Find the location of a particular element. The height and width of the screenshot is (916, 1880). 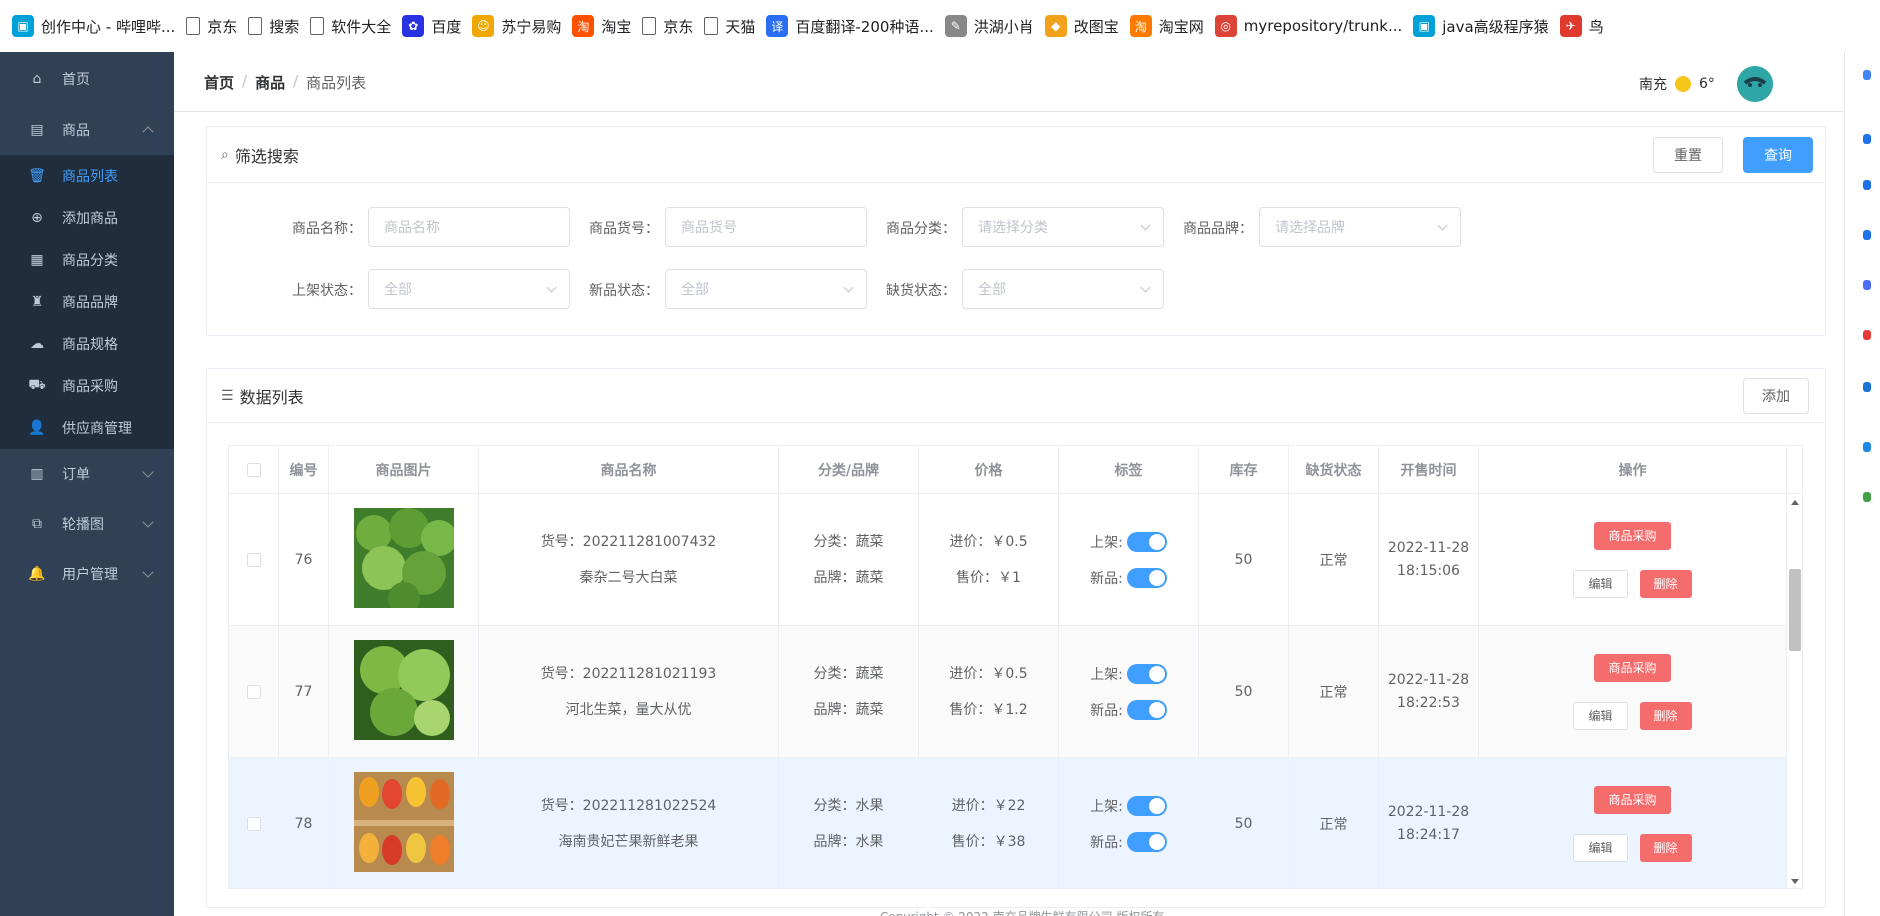

bookmark-label: java高级程序猿 is located at coordinates (1495, 26).